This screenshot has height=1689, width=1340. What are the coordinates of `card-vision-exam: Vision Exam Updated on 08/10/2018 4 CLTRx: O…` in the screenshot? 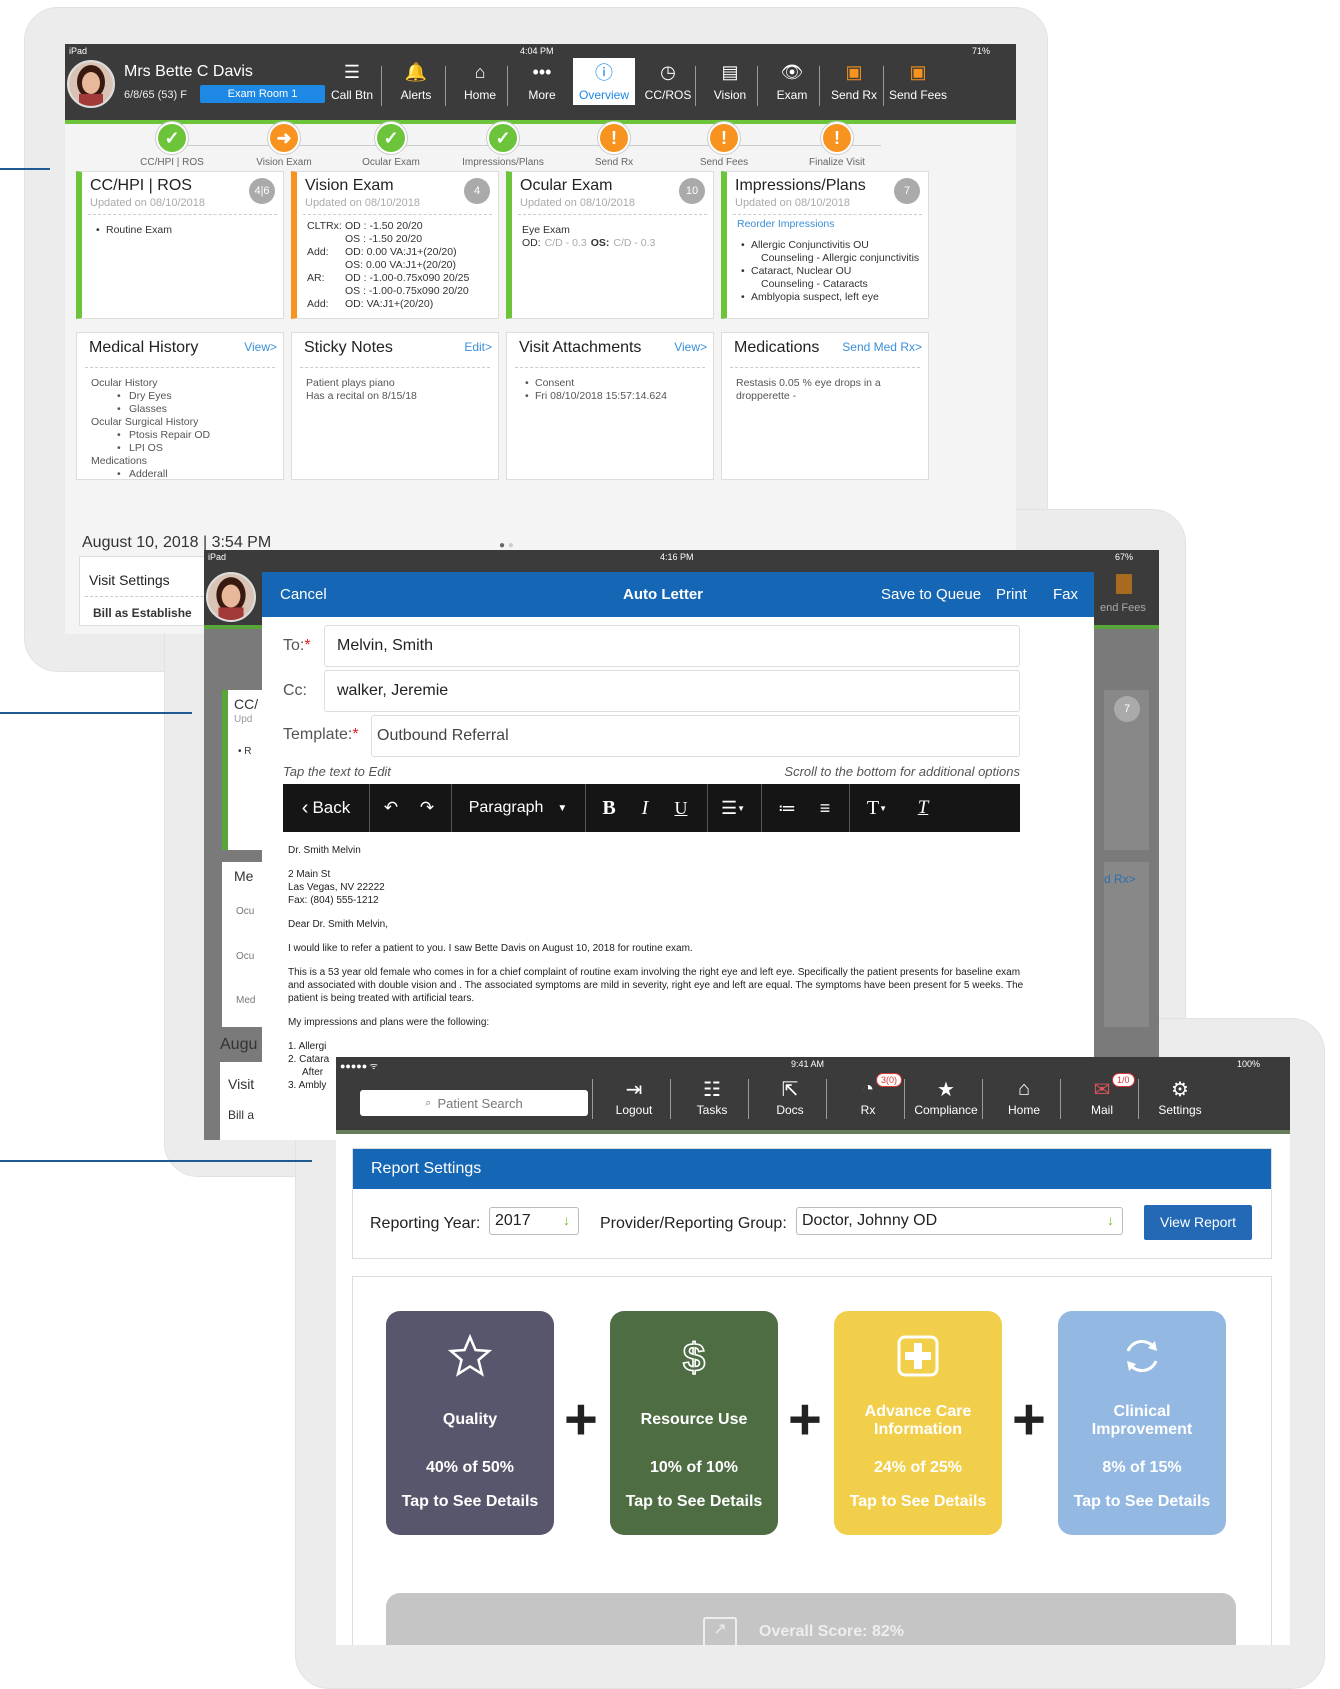 It's located at (395, 245).